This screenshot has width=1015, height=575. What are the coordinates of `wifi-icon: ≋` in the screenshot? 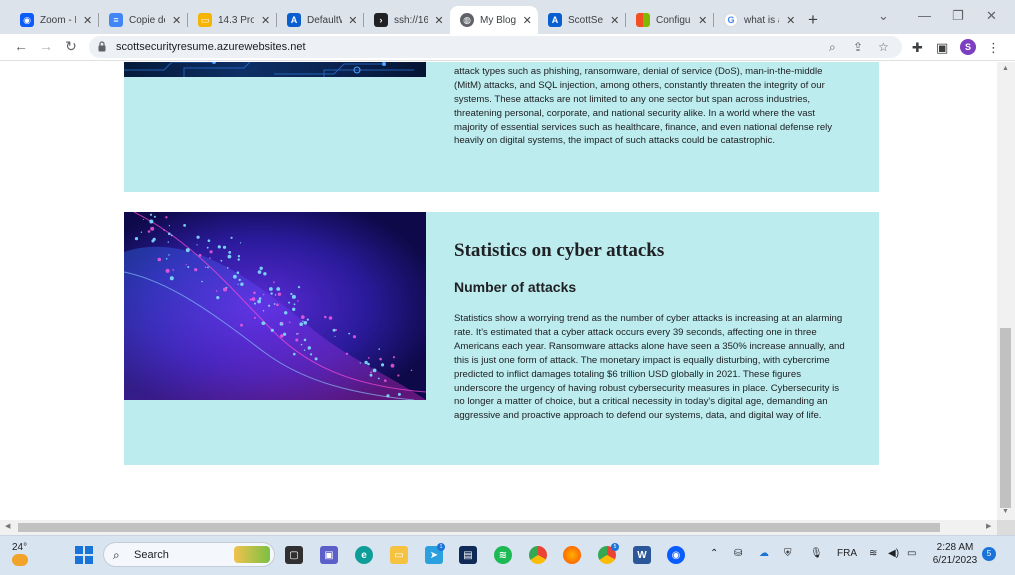 It's located at (873, 553).